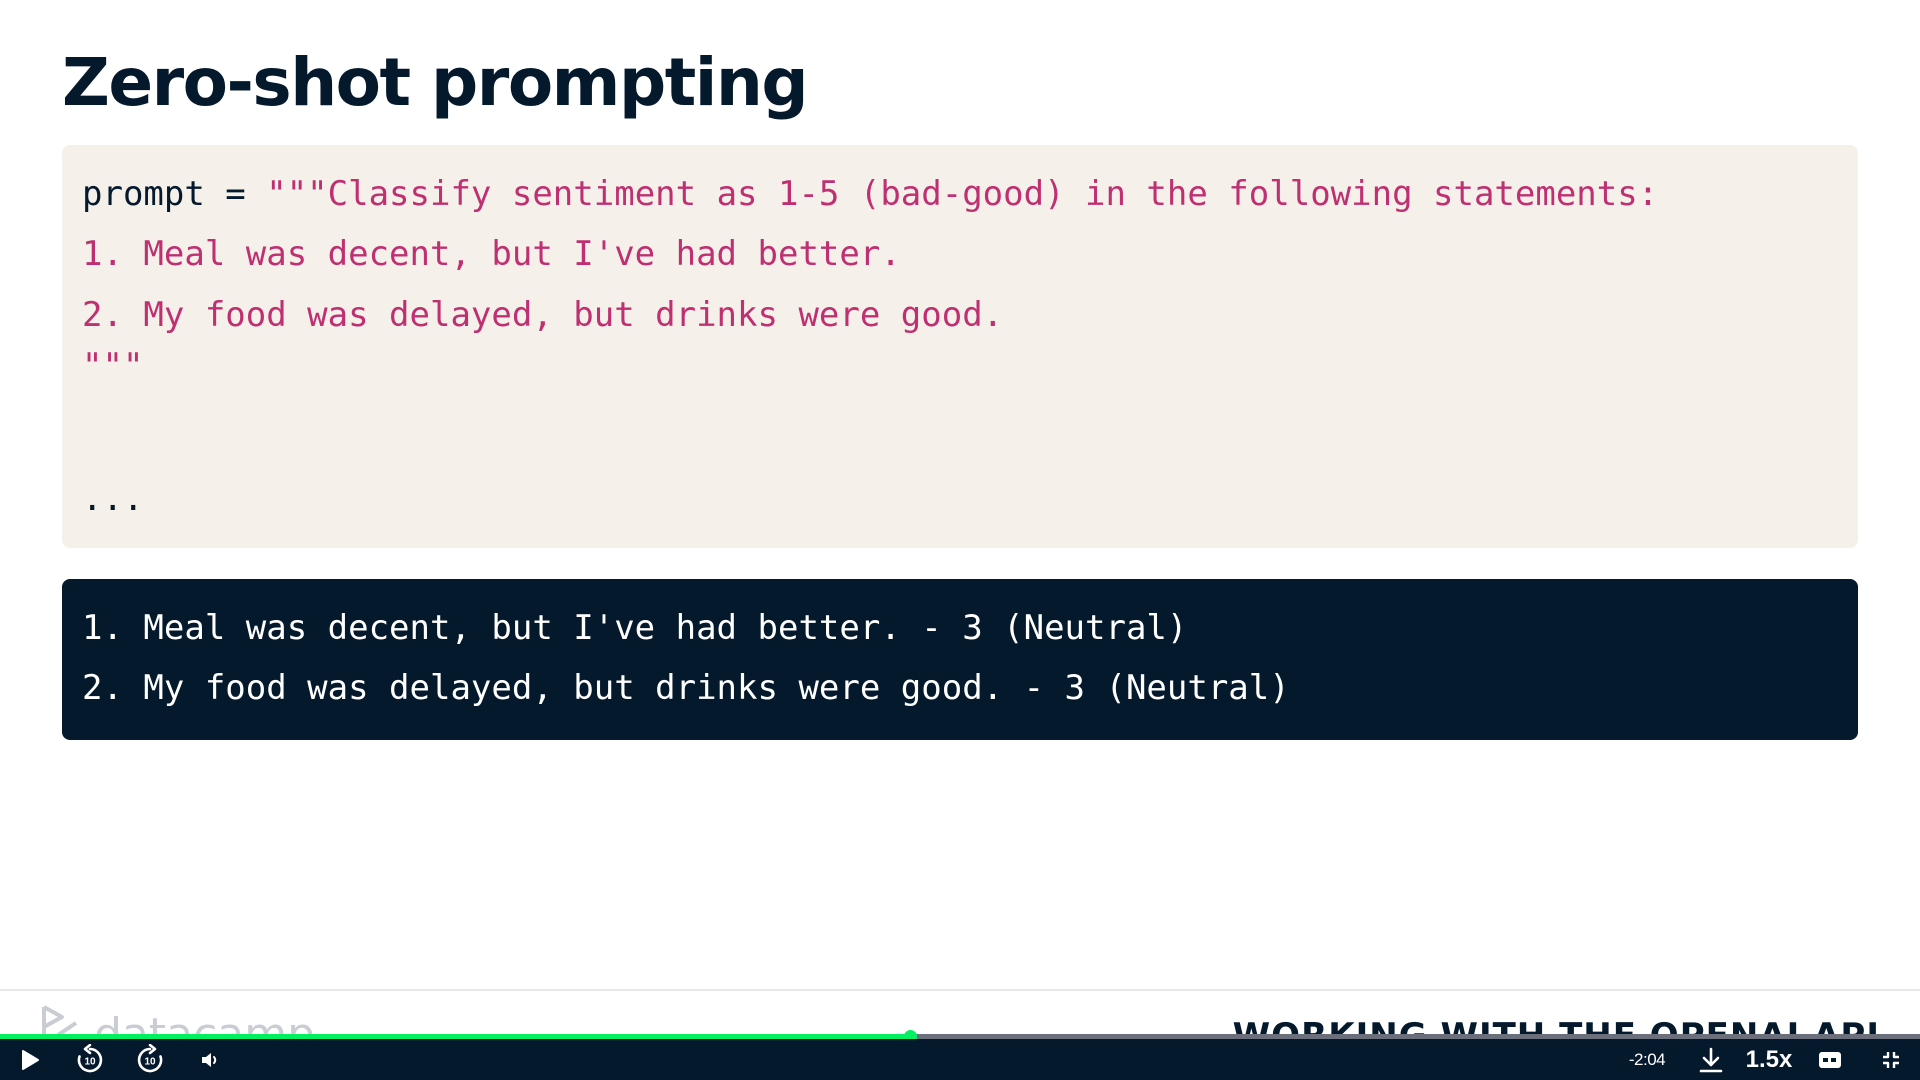 This screenshot has width=1920, height=1080. I want to click on download-button, so click(1711, 1059).